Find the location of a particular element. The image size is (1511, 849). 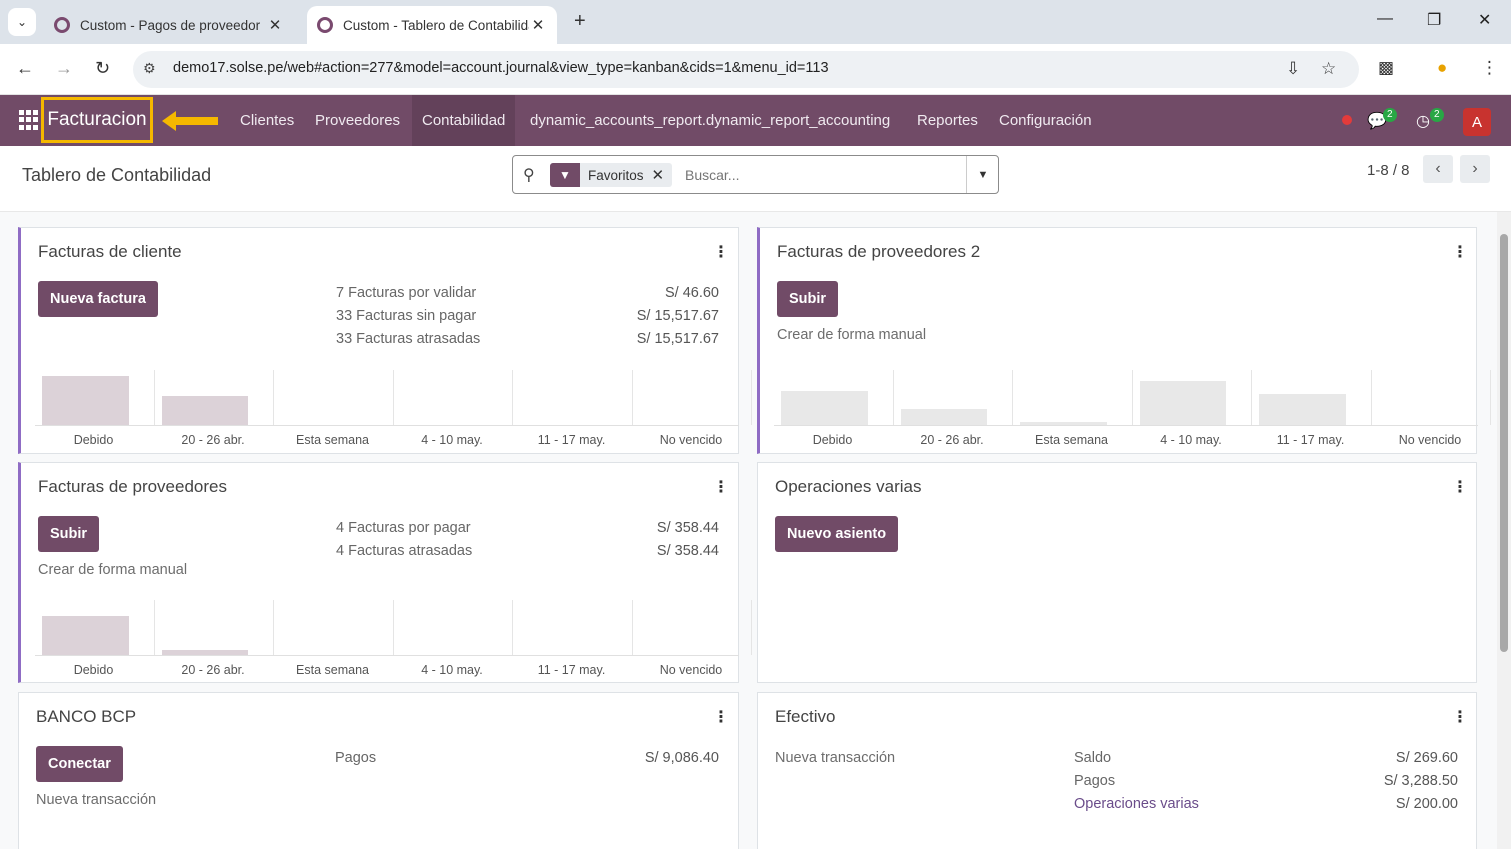

apps-menu-icon is located at coordinates (29, 120).